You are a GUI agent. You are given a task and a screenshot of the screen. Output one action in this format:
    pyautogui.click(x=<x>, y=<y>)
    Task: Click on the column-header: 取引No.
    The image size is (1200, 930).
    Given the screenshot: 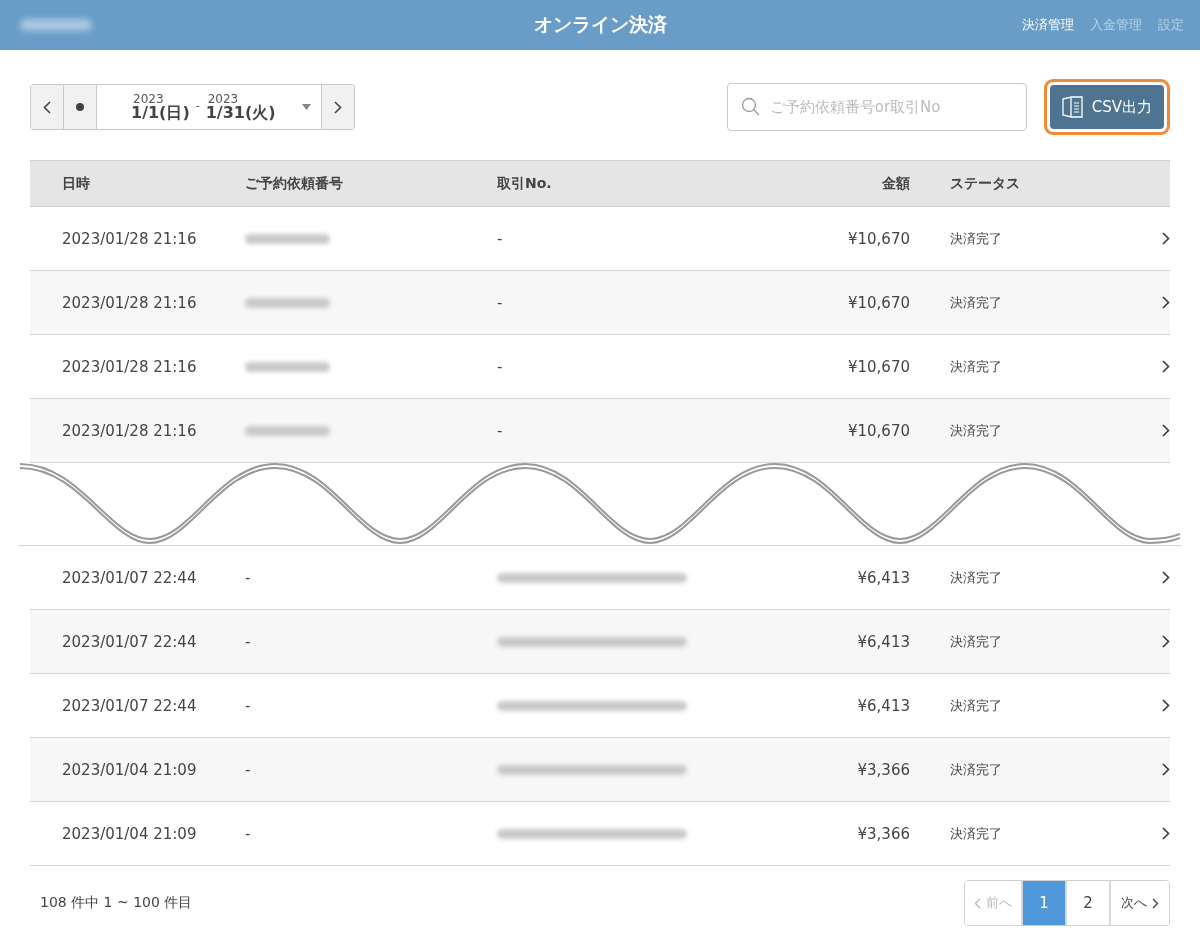 What is the action you would take?
    pyautogui.click(x=525, y=183)
    